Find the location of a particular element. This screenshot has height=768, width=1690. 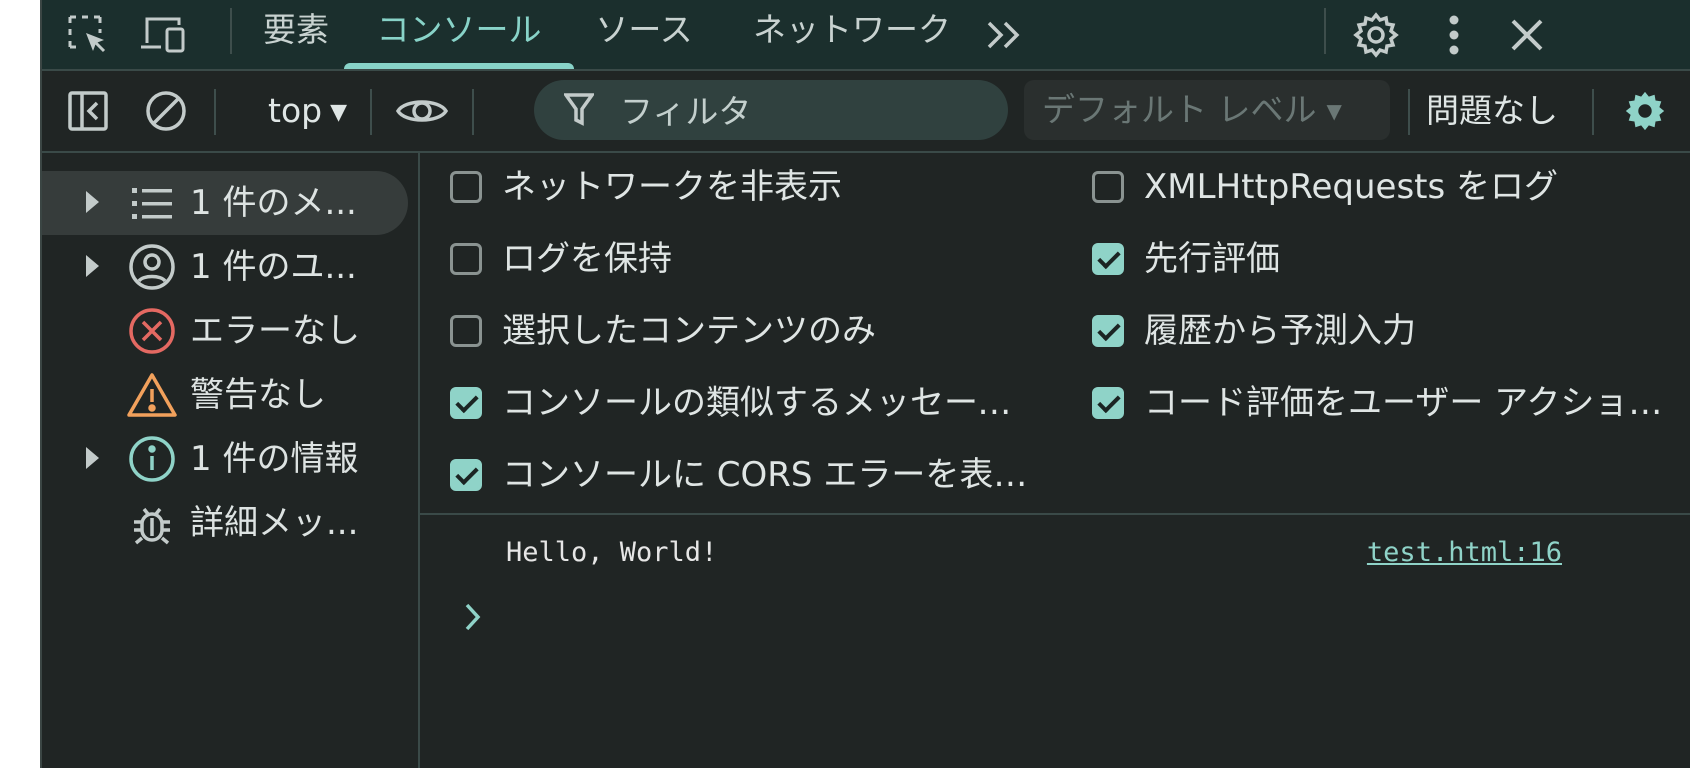

console-filter is located at coordinates (771, 111).